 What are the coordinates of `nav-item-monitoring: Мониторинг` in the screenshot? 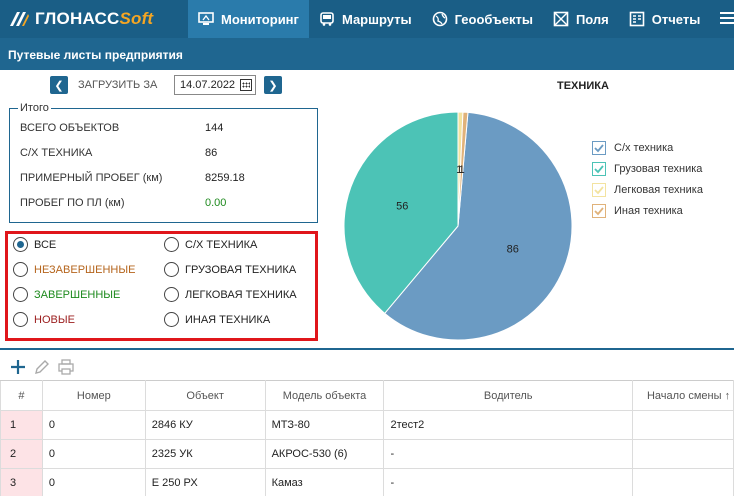 It's located at (248, 19).